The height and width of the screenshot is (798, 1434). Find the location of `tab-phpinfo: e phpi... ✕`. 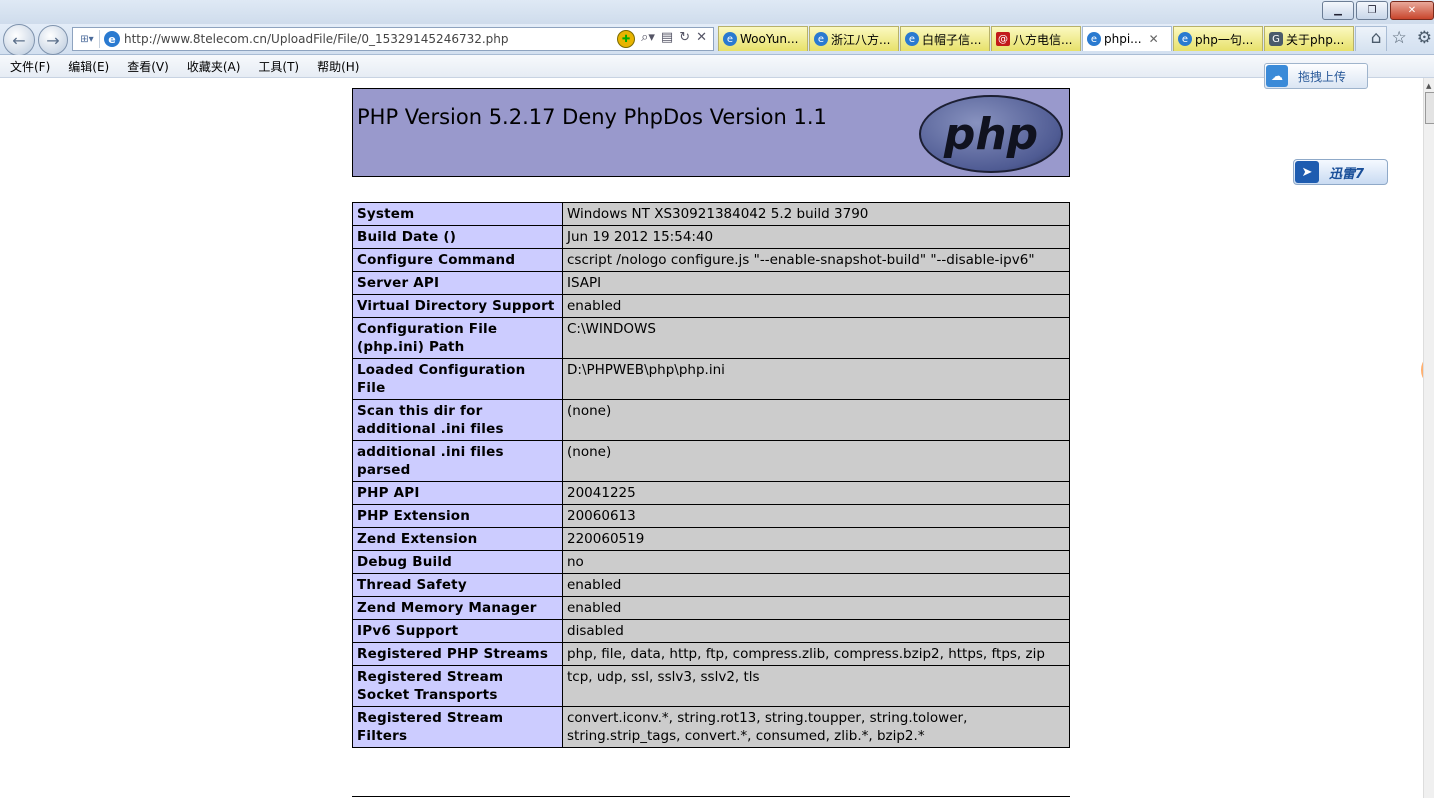

tab-phpinfo: e phpi... ✕ is located at coordinates (1127, 38).